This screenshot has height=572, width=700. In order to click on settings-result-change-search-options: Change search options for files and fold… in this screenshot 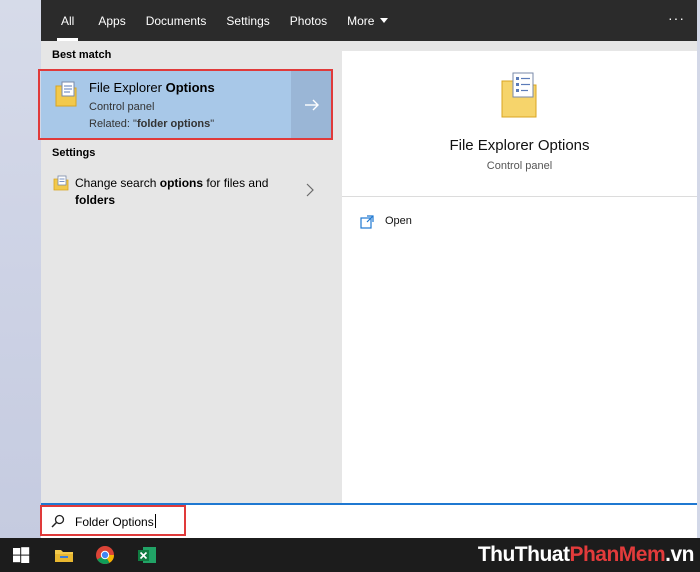, I will do `click(186, 190)`.